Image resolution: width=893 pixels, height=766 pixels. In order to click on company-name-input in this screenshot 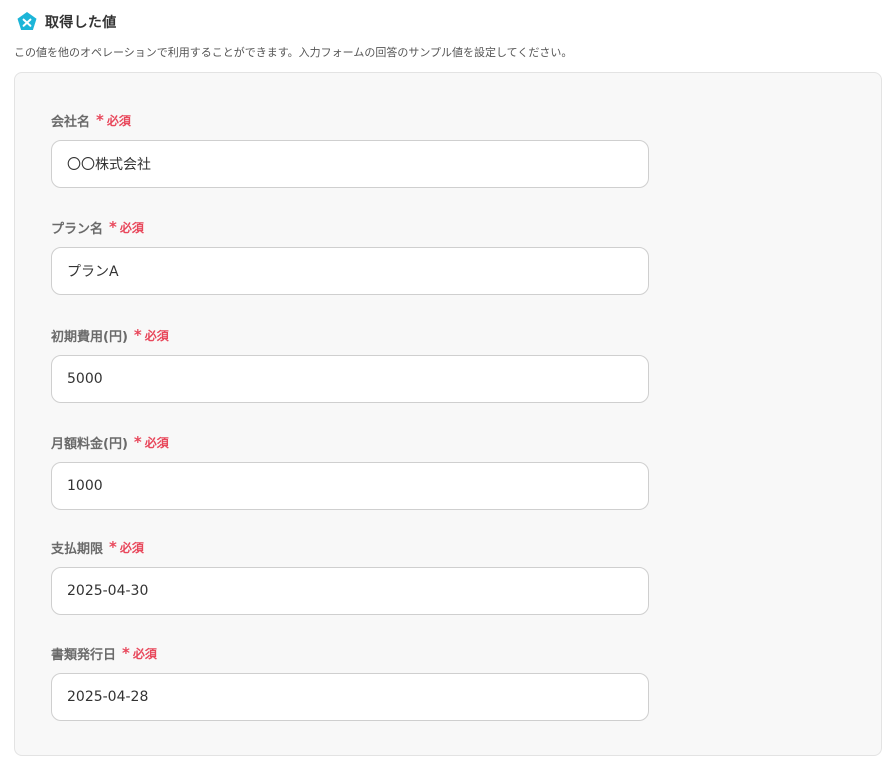, I will do `click(350, 164)`.